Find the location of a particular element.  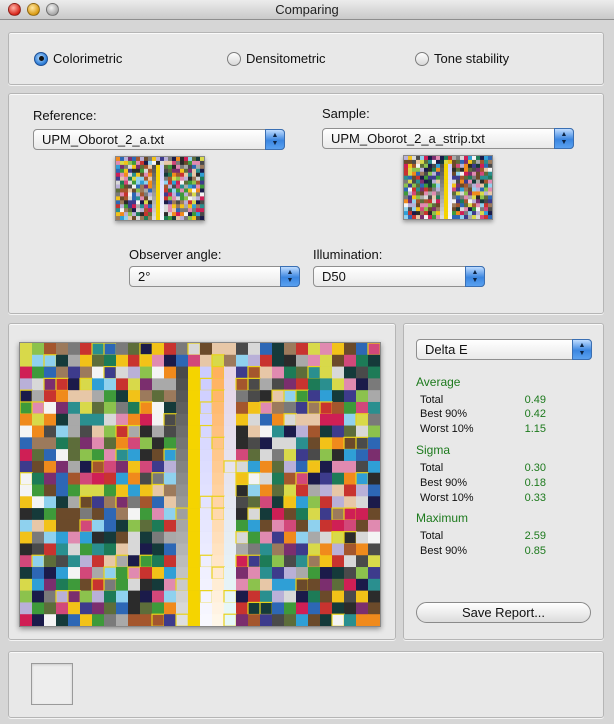

metric-popup: Delta E ▲ ▼ is located at coordinates (504, 349).